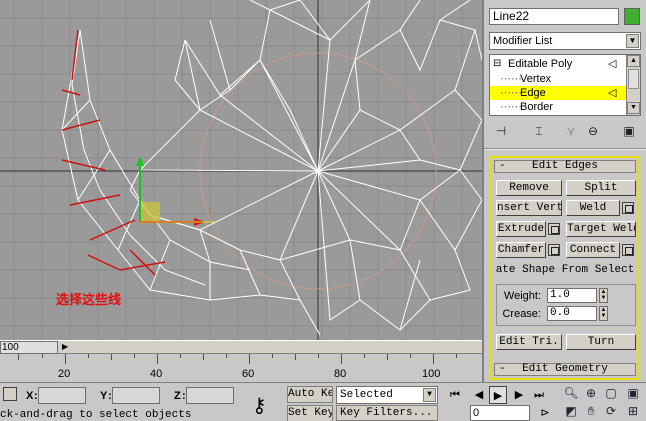  What do you see at coordinates (340, 374) in the screenshot?
I see `tick-label-80: 80` at bounding box center [340, 374].